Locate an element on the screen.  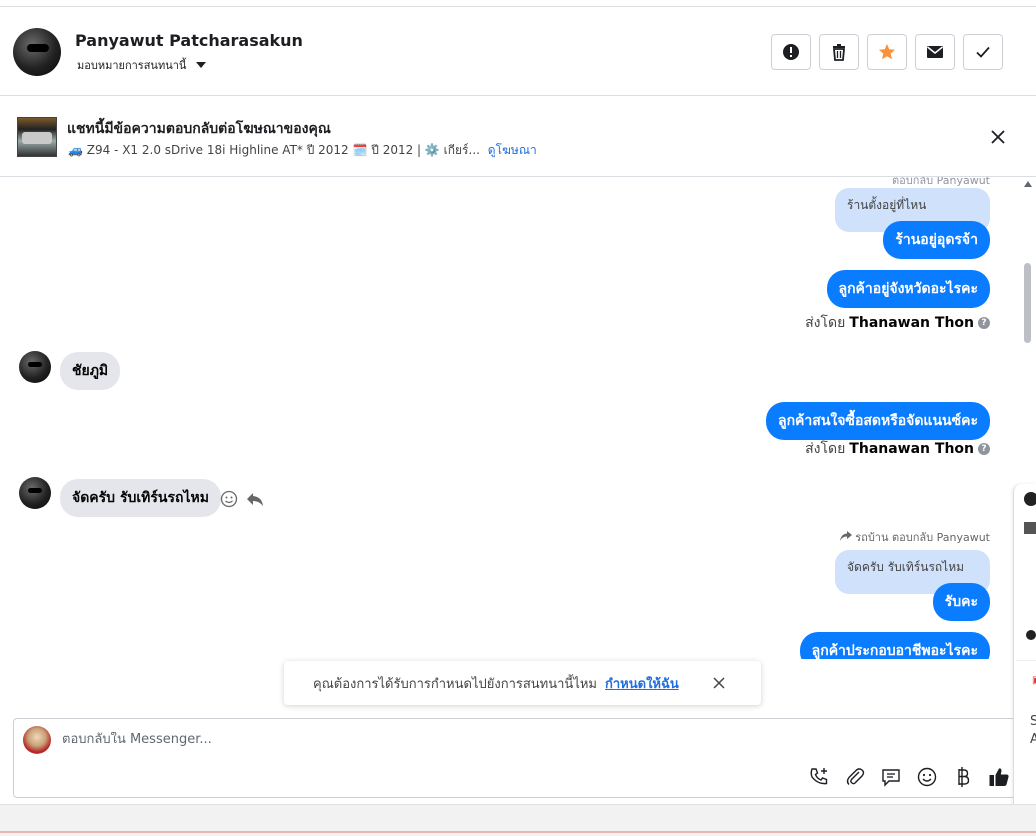
assign-to-me-link: กำหนดให้ฉัน is located at coordinates (642, 683).